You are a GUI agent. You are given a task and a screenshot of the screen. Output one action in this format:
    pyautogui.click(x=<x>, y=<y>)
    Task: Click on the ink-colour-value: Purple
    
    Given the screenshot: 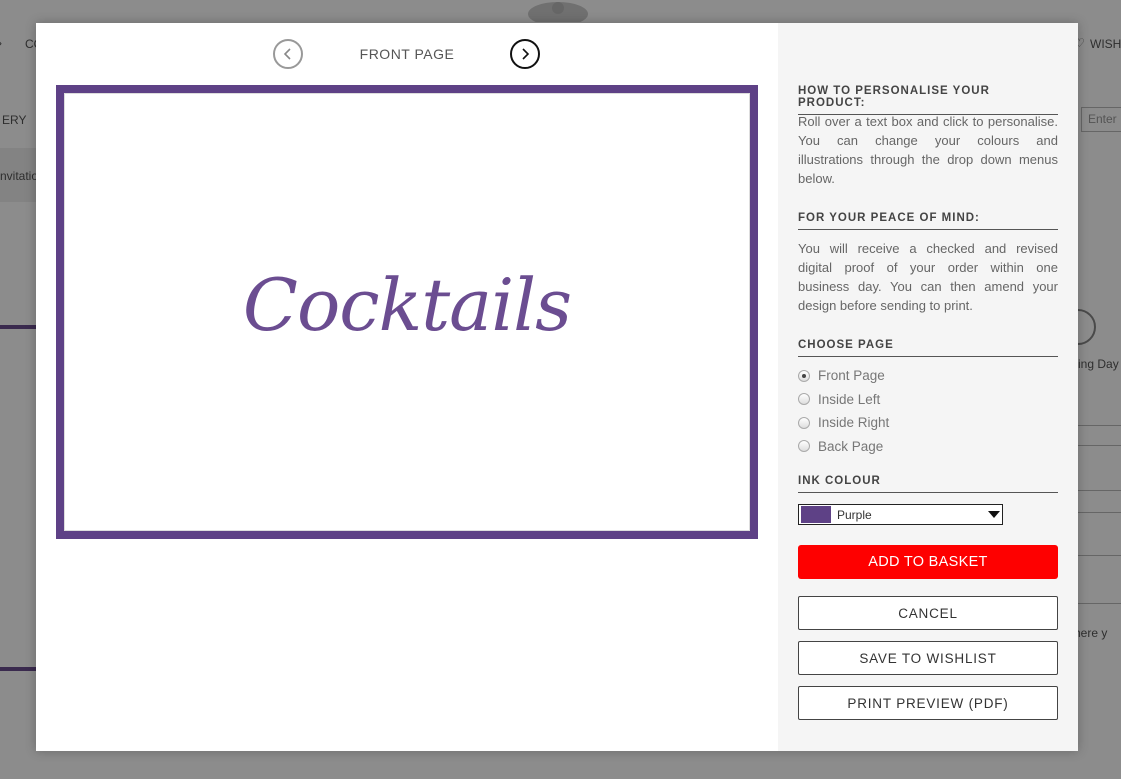 What is the action you would take?
    pyautogui.click(x=854, y=514)
    